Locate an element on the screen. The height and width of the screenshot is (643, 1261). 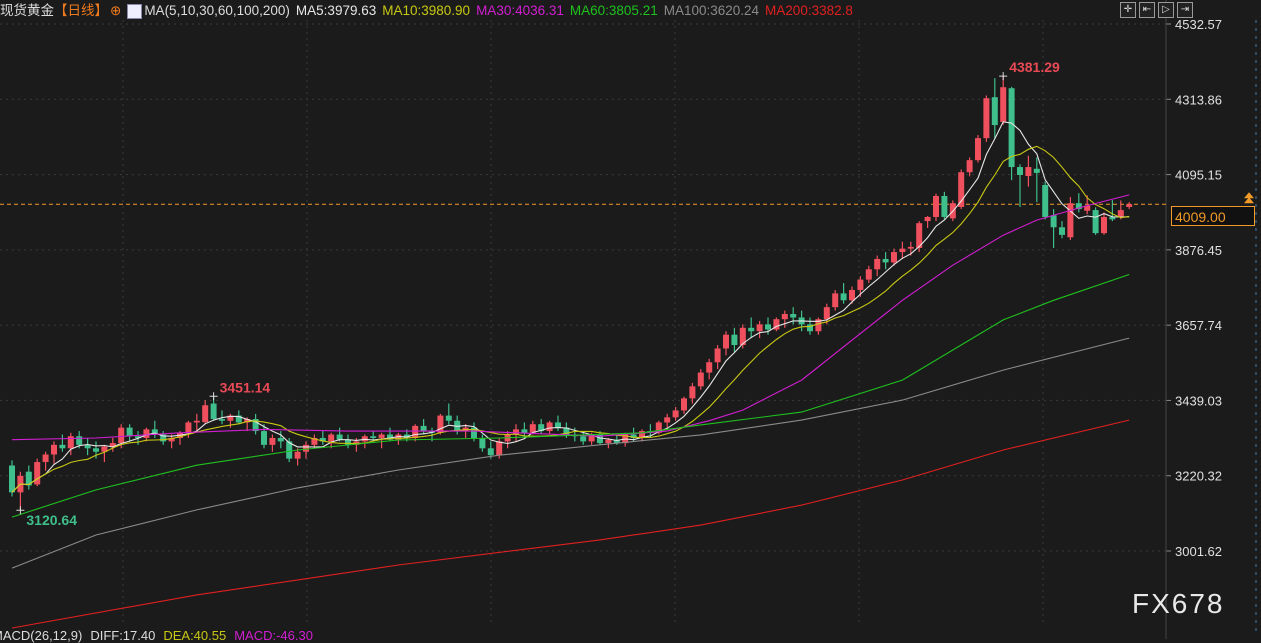
settings-icon: ⊕ is located at coordinates (115, 10).